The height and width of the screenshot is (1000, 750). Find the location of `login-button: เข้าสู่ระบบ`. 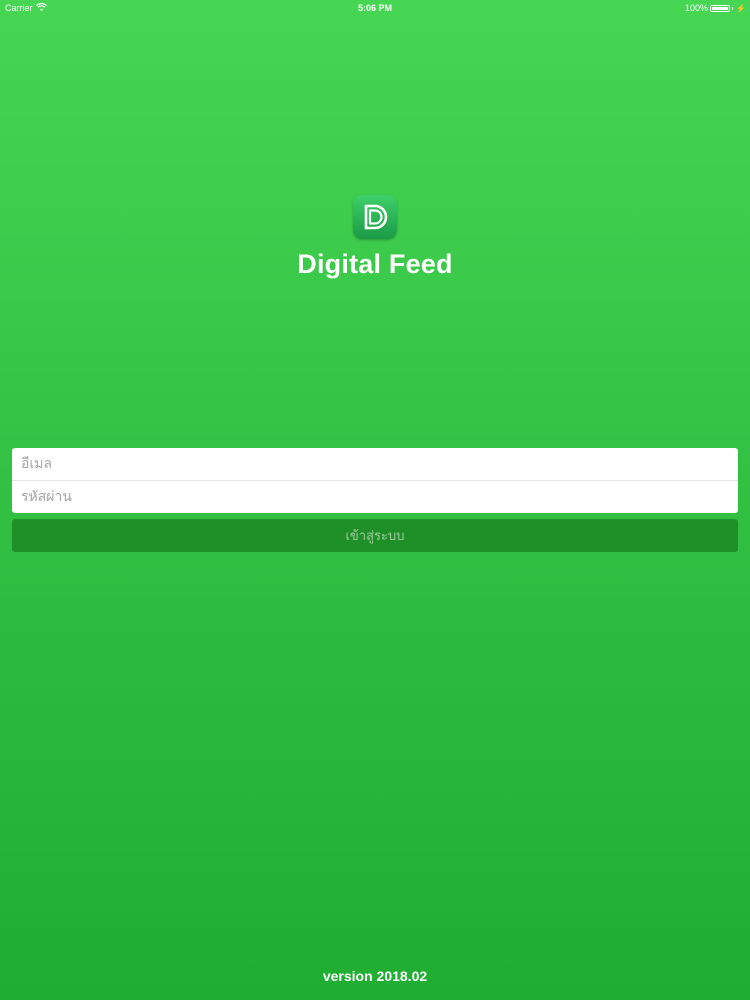

login-button: เข้าสู่ระบบ is located at coordinates (375, 535).